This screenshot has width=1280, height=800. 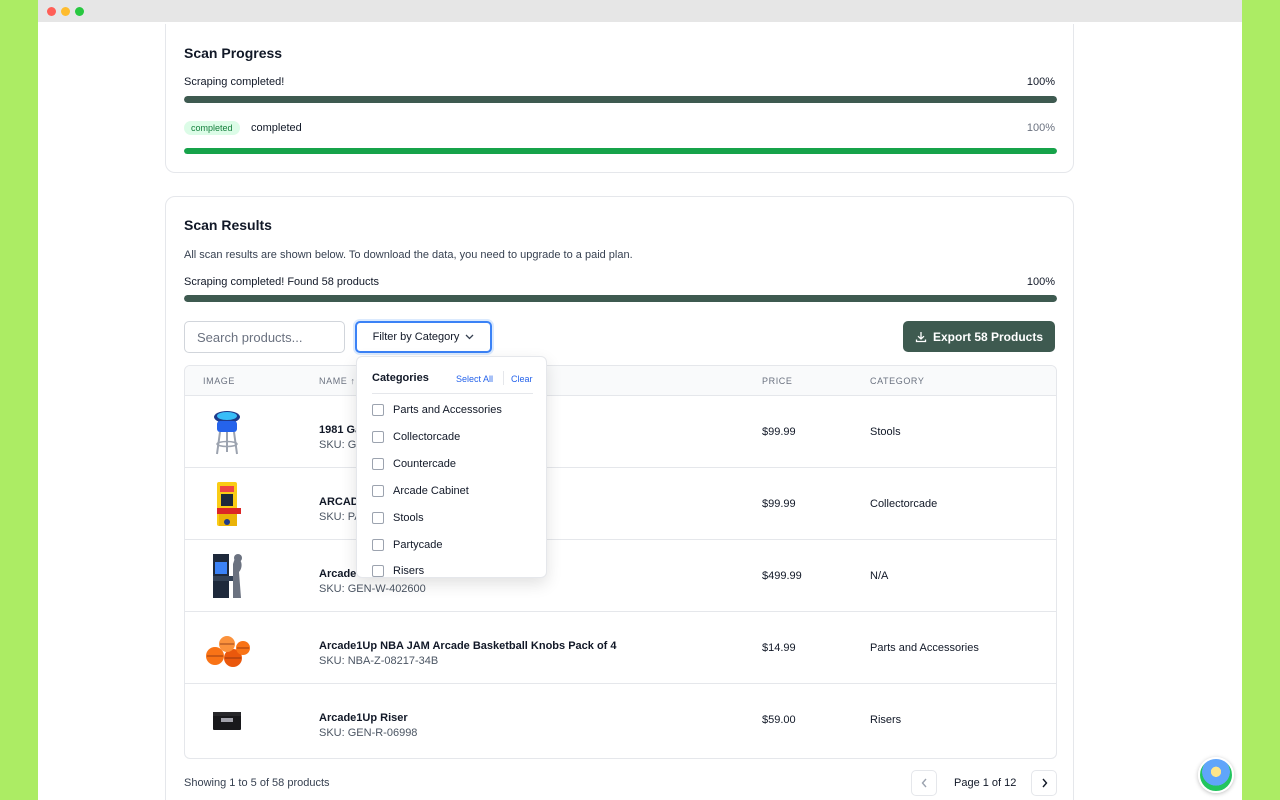 What do you see at coordinates (985, 783) in the screenshot?
I see `page-indicator: Page 1 of 12` at bounding box center [985, 783].